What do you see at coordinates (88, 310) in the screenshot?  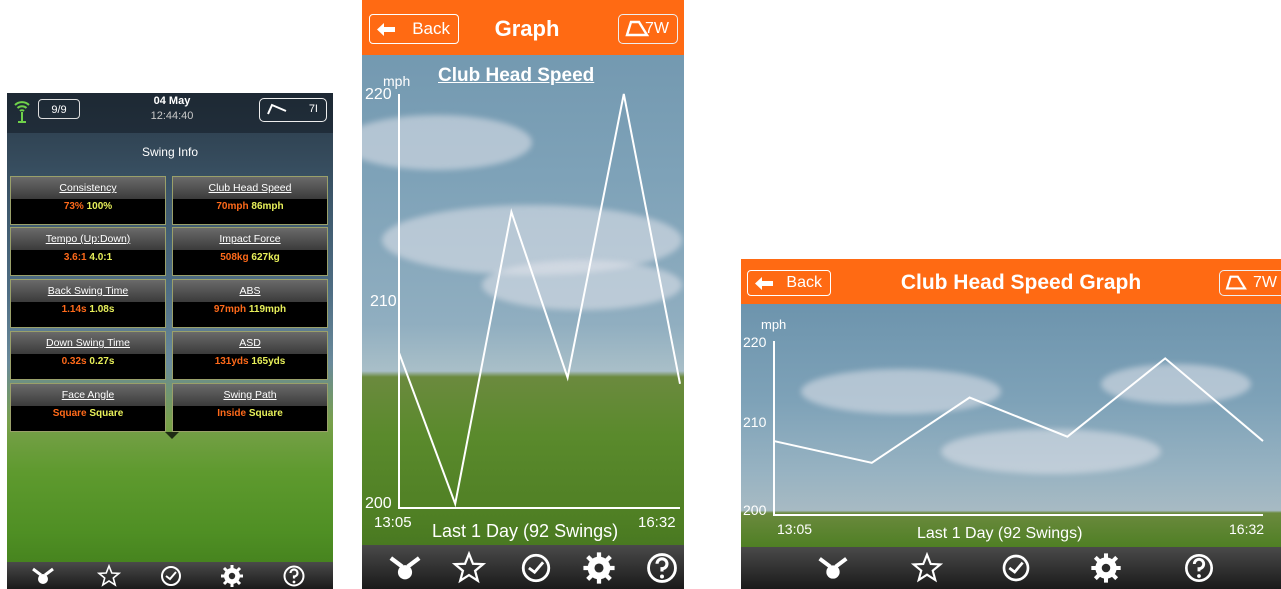 I see `stat-values: 1.14s 1.08s` at bounding box center [88, 310].